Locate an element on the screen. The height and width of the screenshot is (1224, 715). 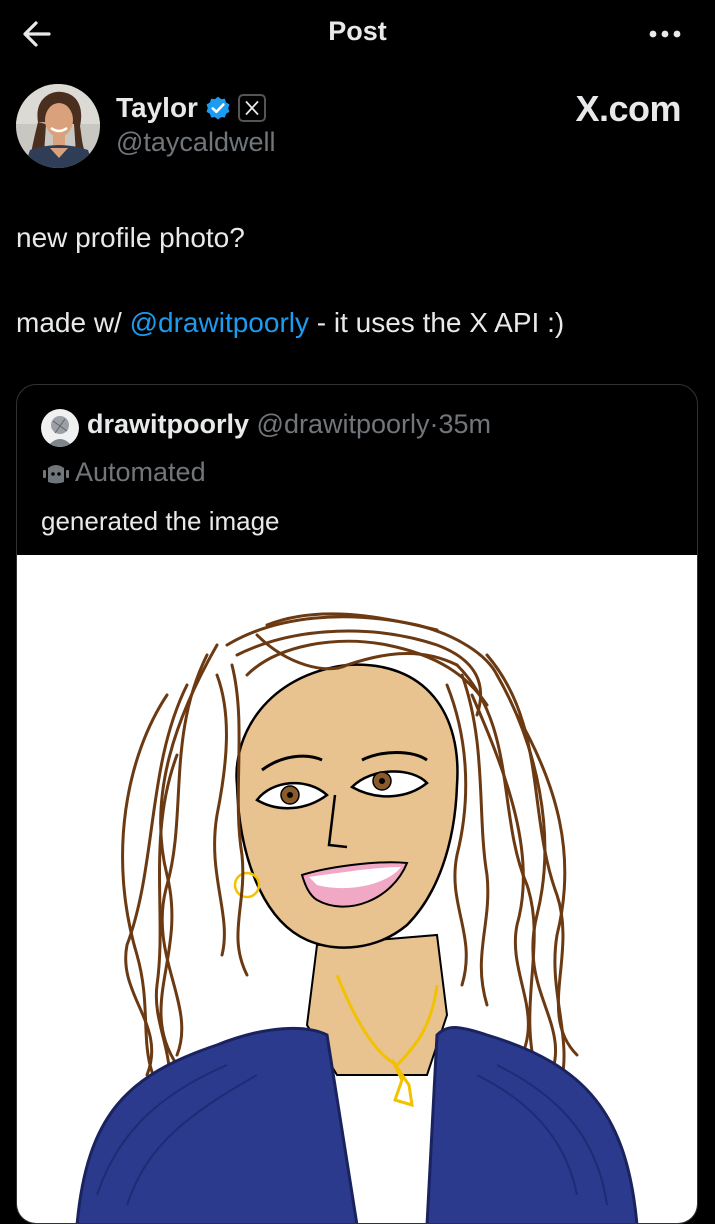
avatar-photo is located at coordinates (58, 126).